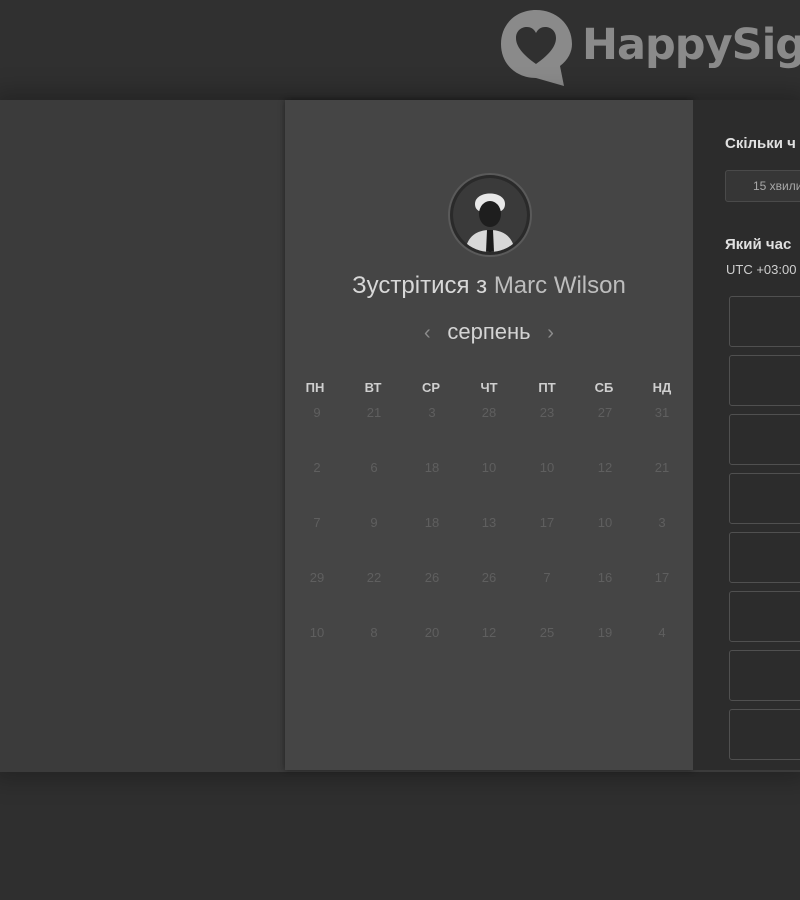 Image resolution: width=800 pixels, height=900 pixels. I want to click on calendar-day: 25, so click(547, 632).